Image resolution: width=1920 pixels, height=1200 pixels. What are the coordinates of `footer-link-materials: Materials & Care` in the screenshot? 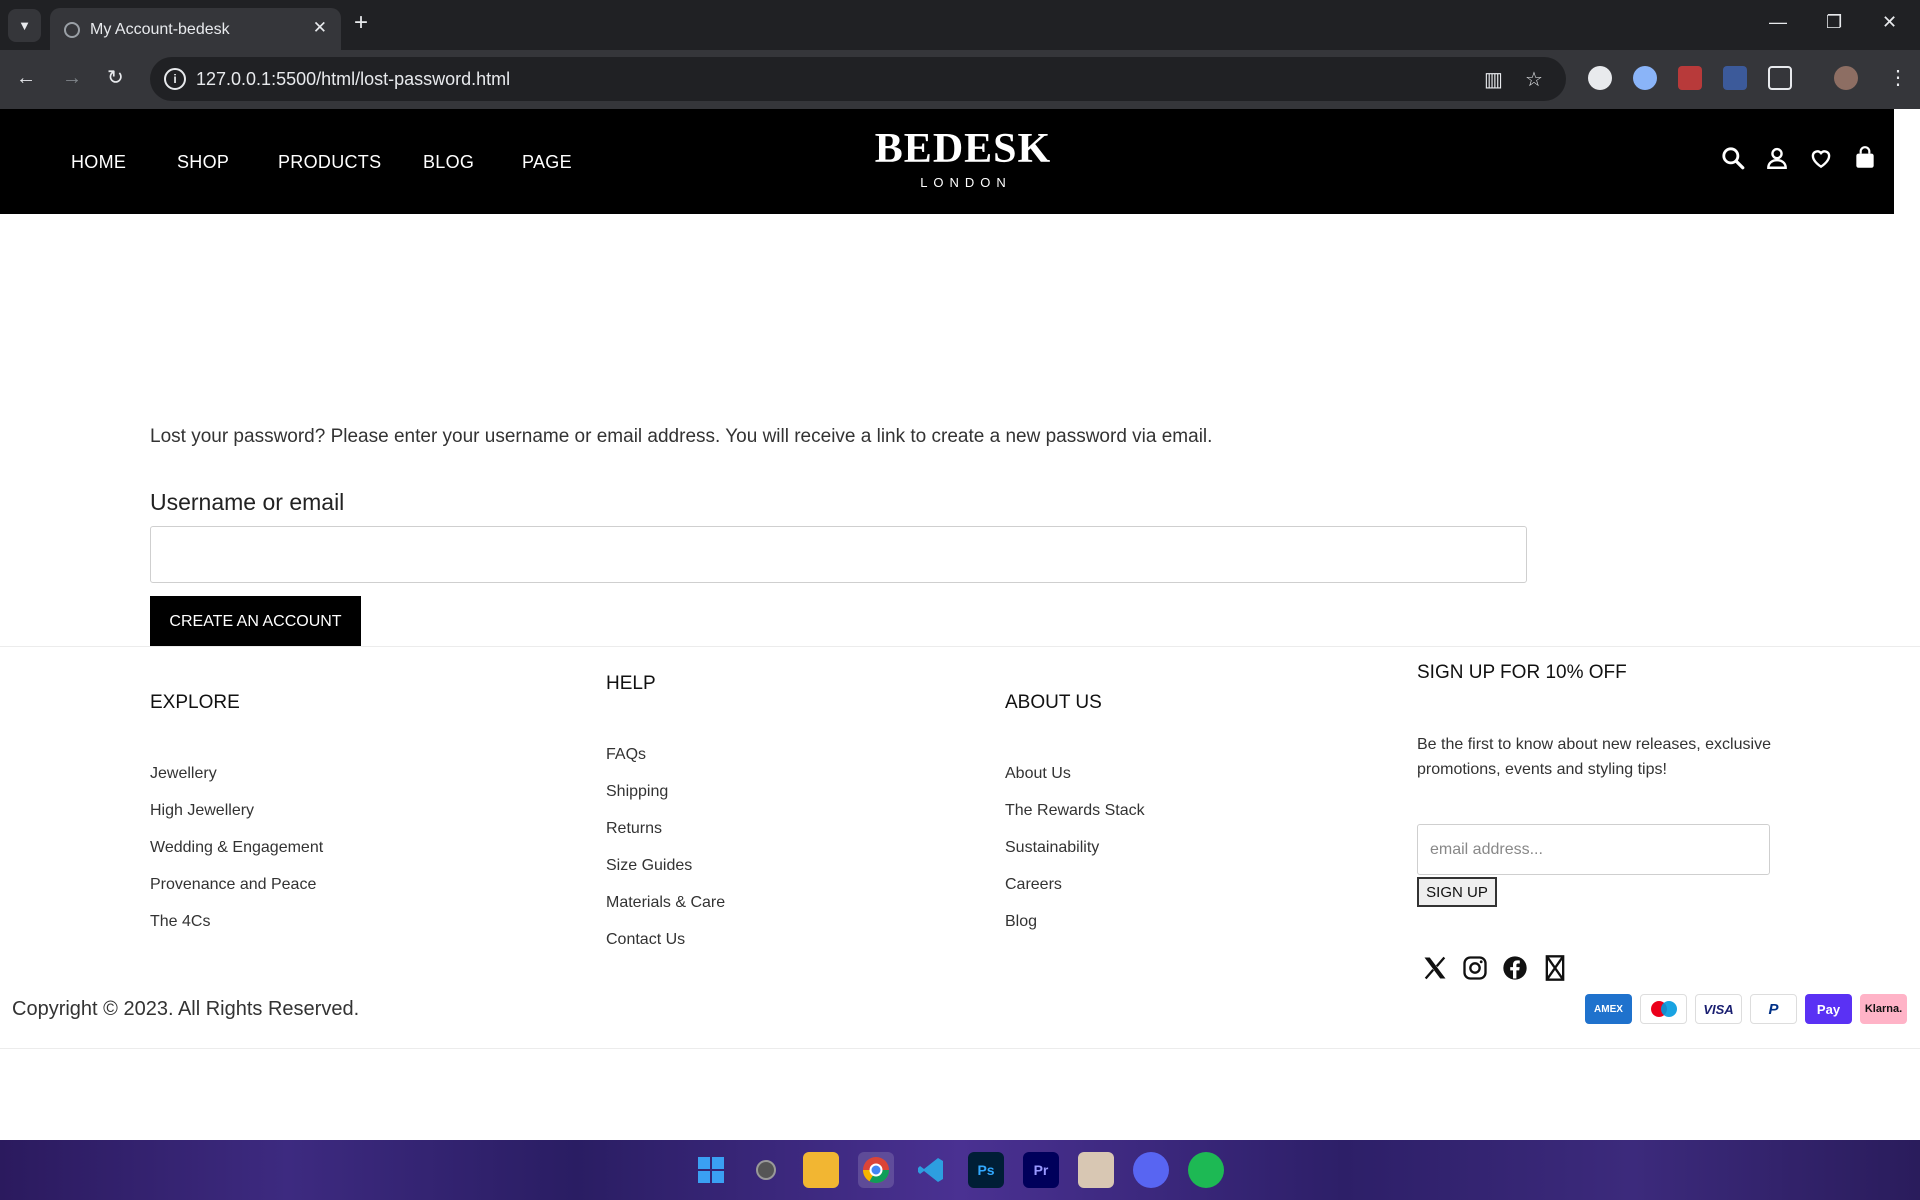 It's located at (665, 903).